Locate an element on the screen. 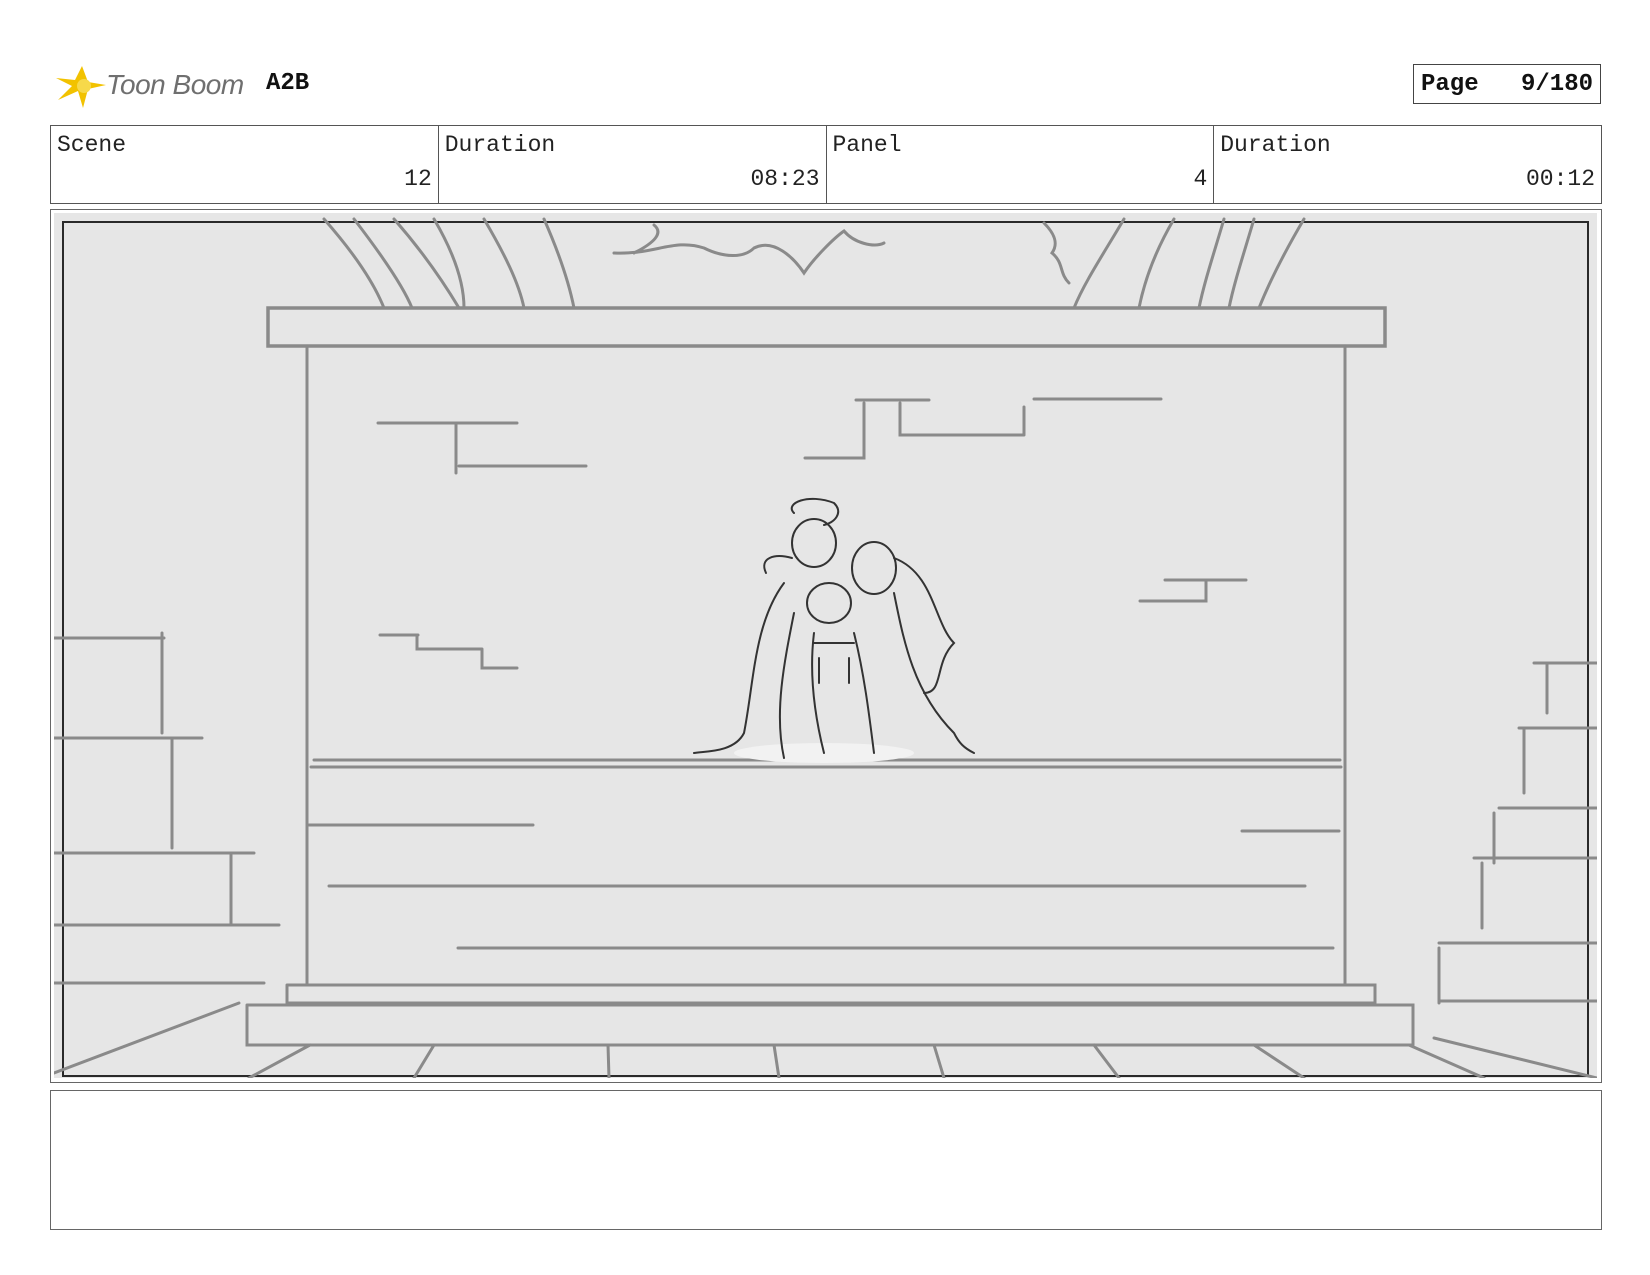 The width and height of the screenshot is (1650, 1275). toon-boom-logo: Toon Boom is located at coordinates (149, 85).